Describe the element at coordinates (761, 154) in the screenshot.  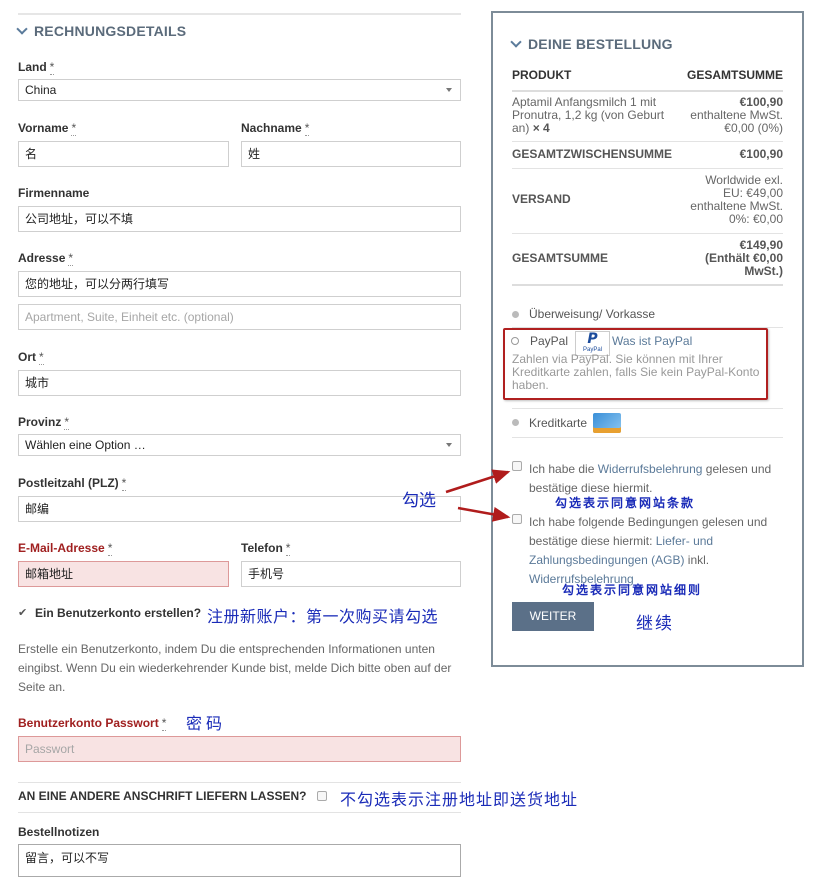
I see `subtotal-value: €100,90` at that location.